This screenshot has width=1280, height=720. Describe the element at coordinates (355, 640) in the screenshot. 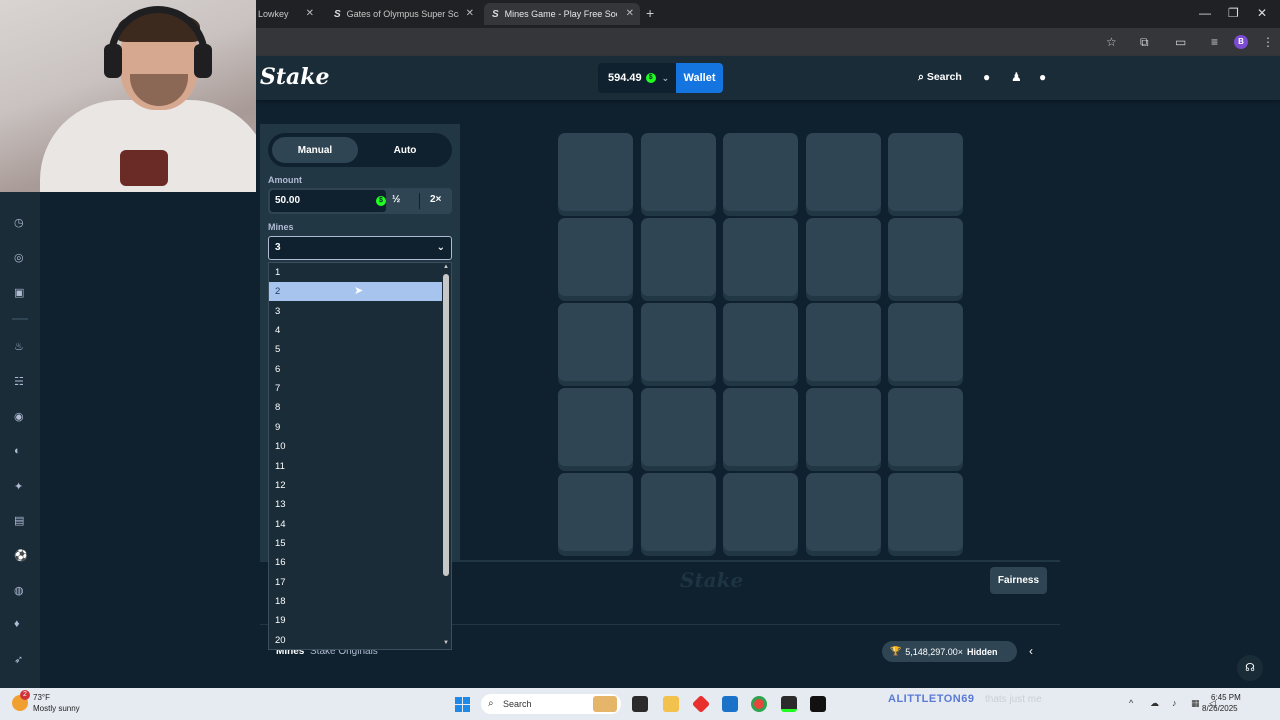

I see `mines-option: 20` at that location.